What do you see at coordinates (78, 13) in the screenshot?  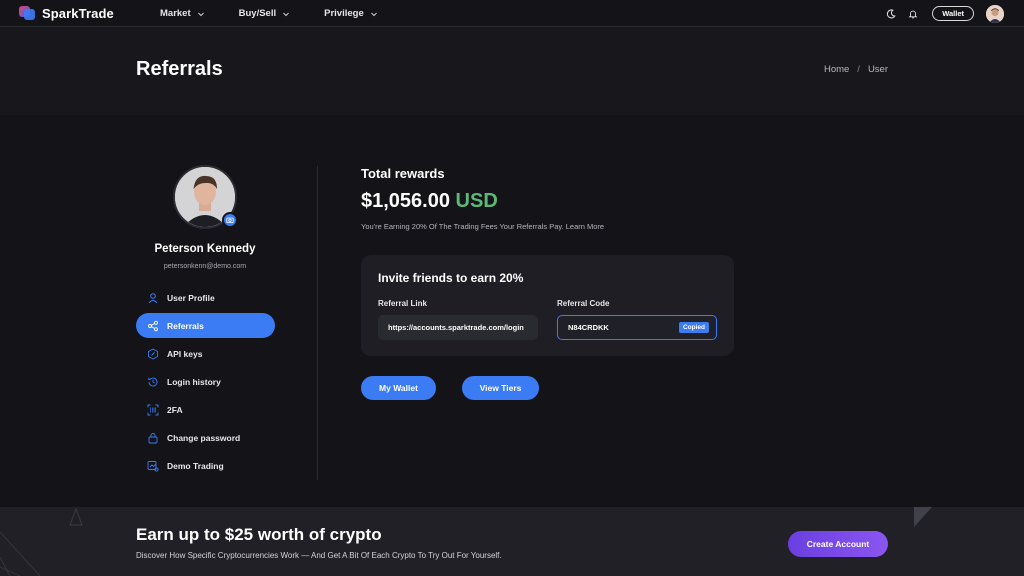 I see `brand-name: SparkTrade` at bounding box center [78, 13].